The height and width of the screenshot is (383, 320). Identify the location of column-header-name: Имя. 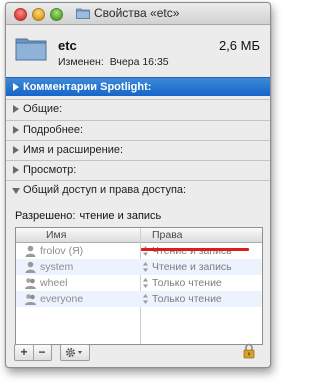
(56, 235).